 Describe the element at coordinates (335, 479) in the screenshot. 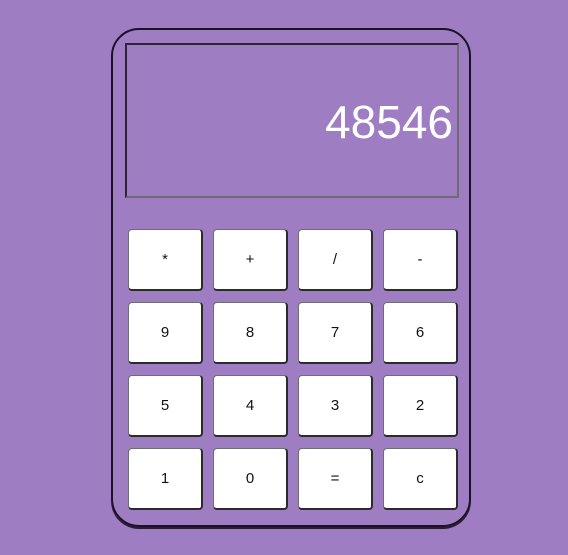

I see `equals-key: =` at that location.